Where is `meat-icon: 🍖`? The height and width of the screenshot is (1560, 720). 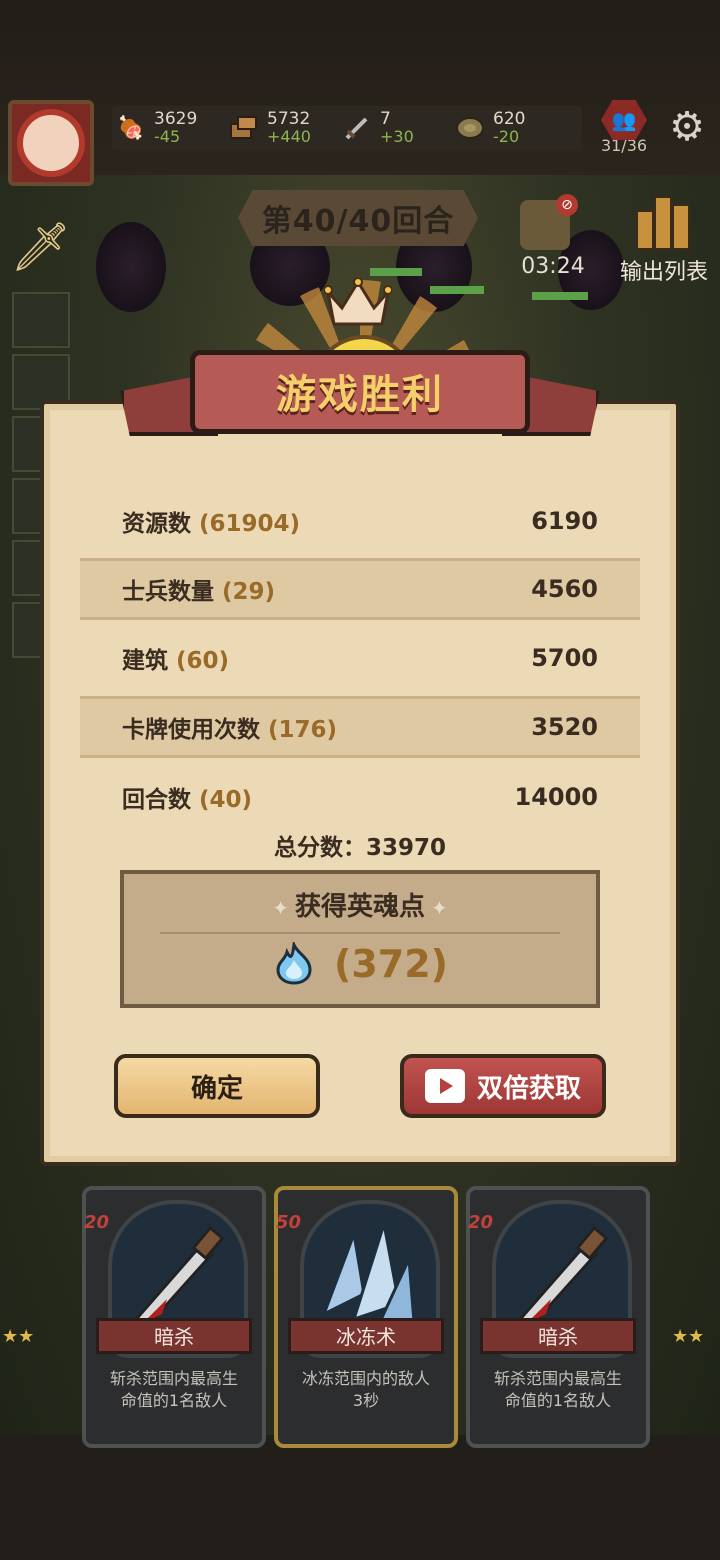
meat-icon: 🍖 is located at coordinates (131, 128).